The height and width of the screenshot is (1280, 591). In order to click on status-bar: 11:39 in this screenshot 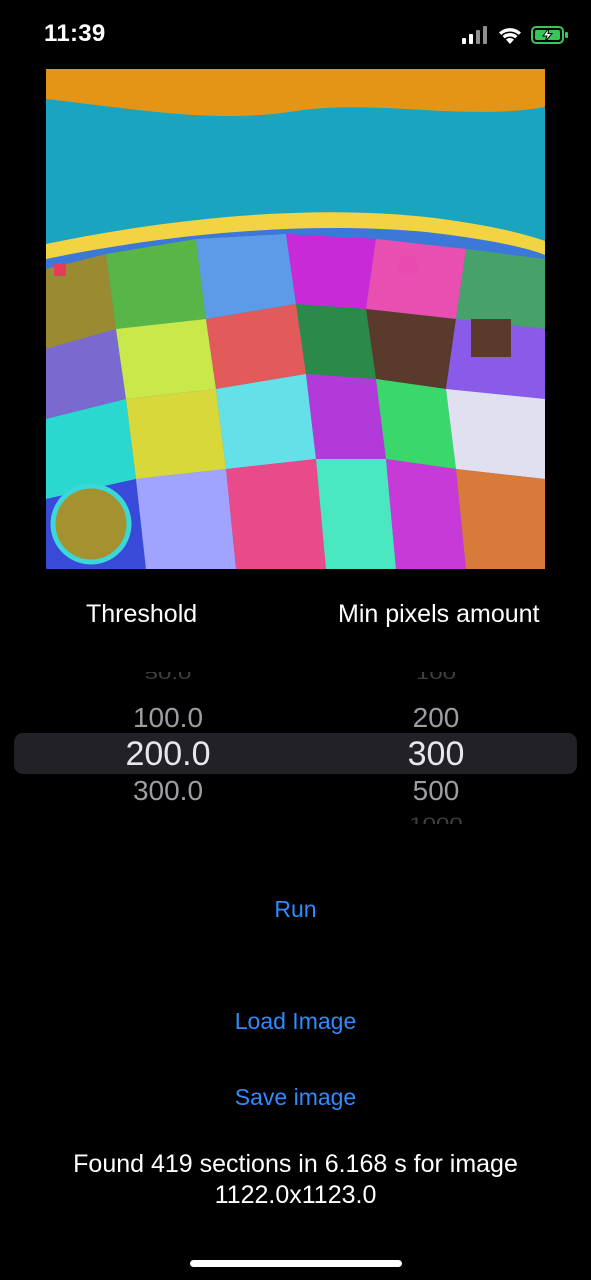, I will do `click(295, 35)`.